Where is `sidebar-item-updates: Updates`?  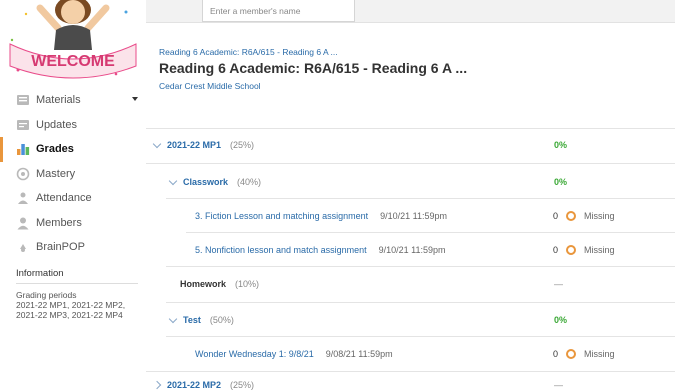 sidebar-item-updates: Updates is located at coordinates (73, 125).